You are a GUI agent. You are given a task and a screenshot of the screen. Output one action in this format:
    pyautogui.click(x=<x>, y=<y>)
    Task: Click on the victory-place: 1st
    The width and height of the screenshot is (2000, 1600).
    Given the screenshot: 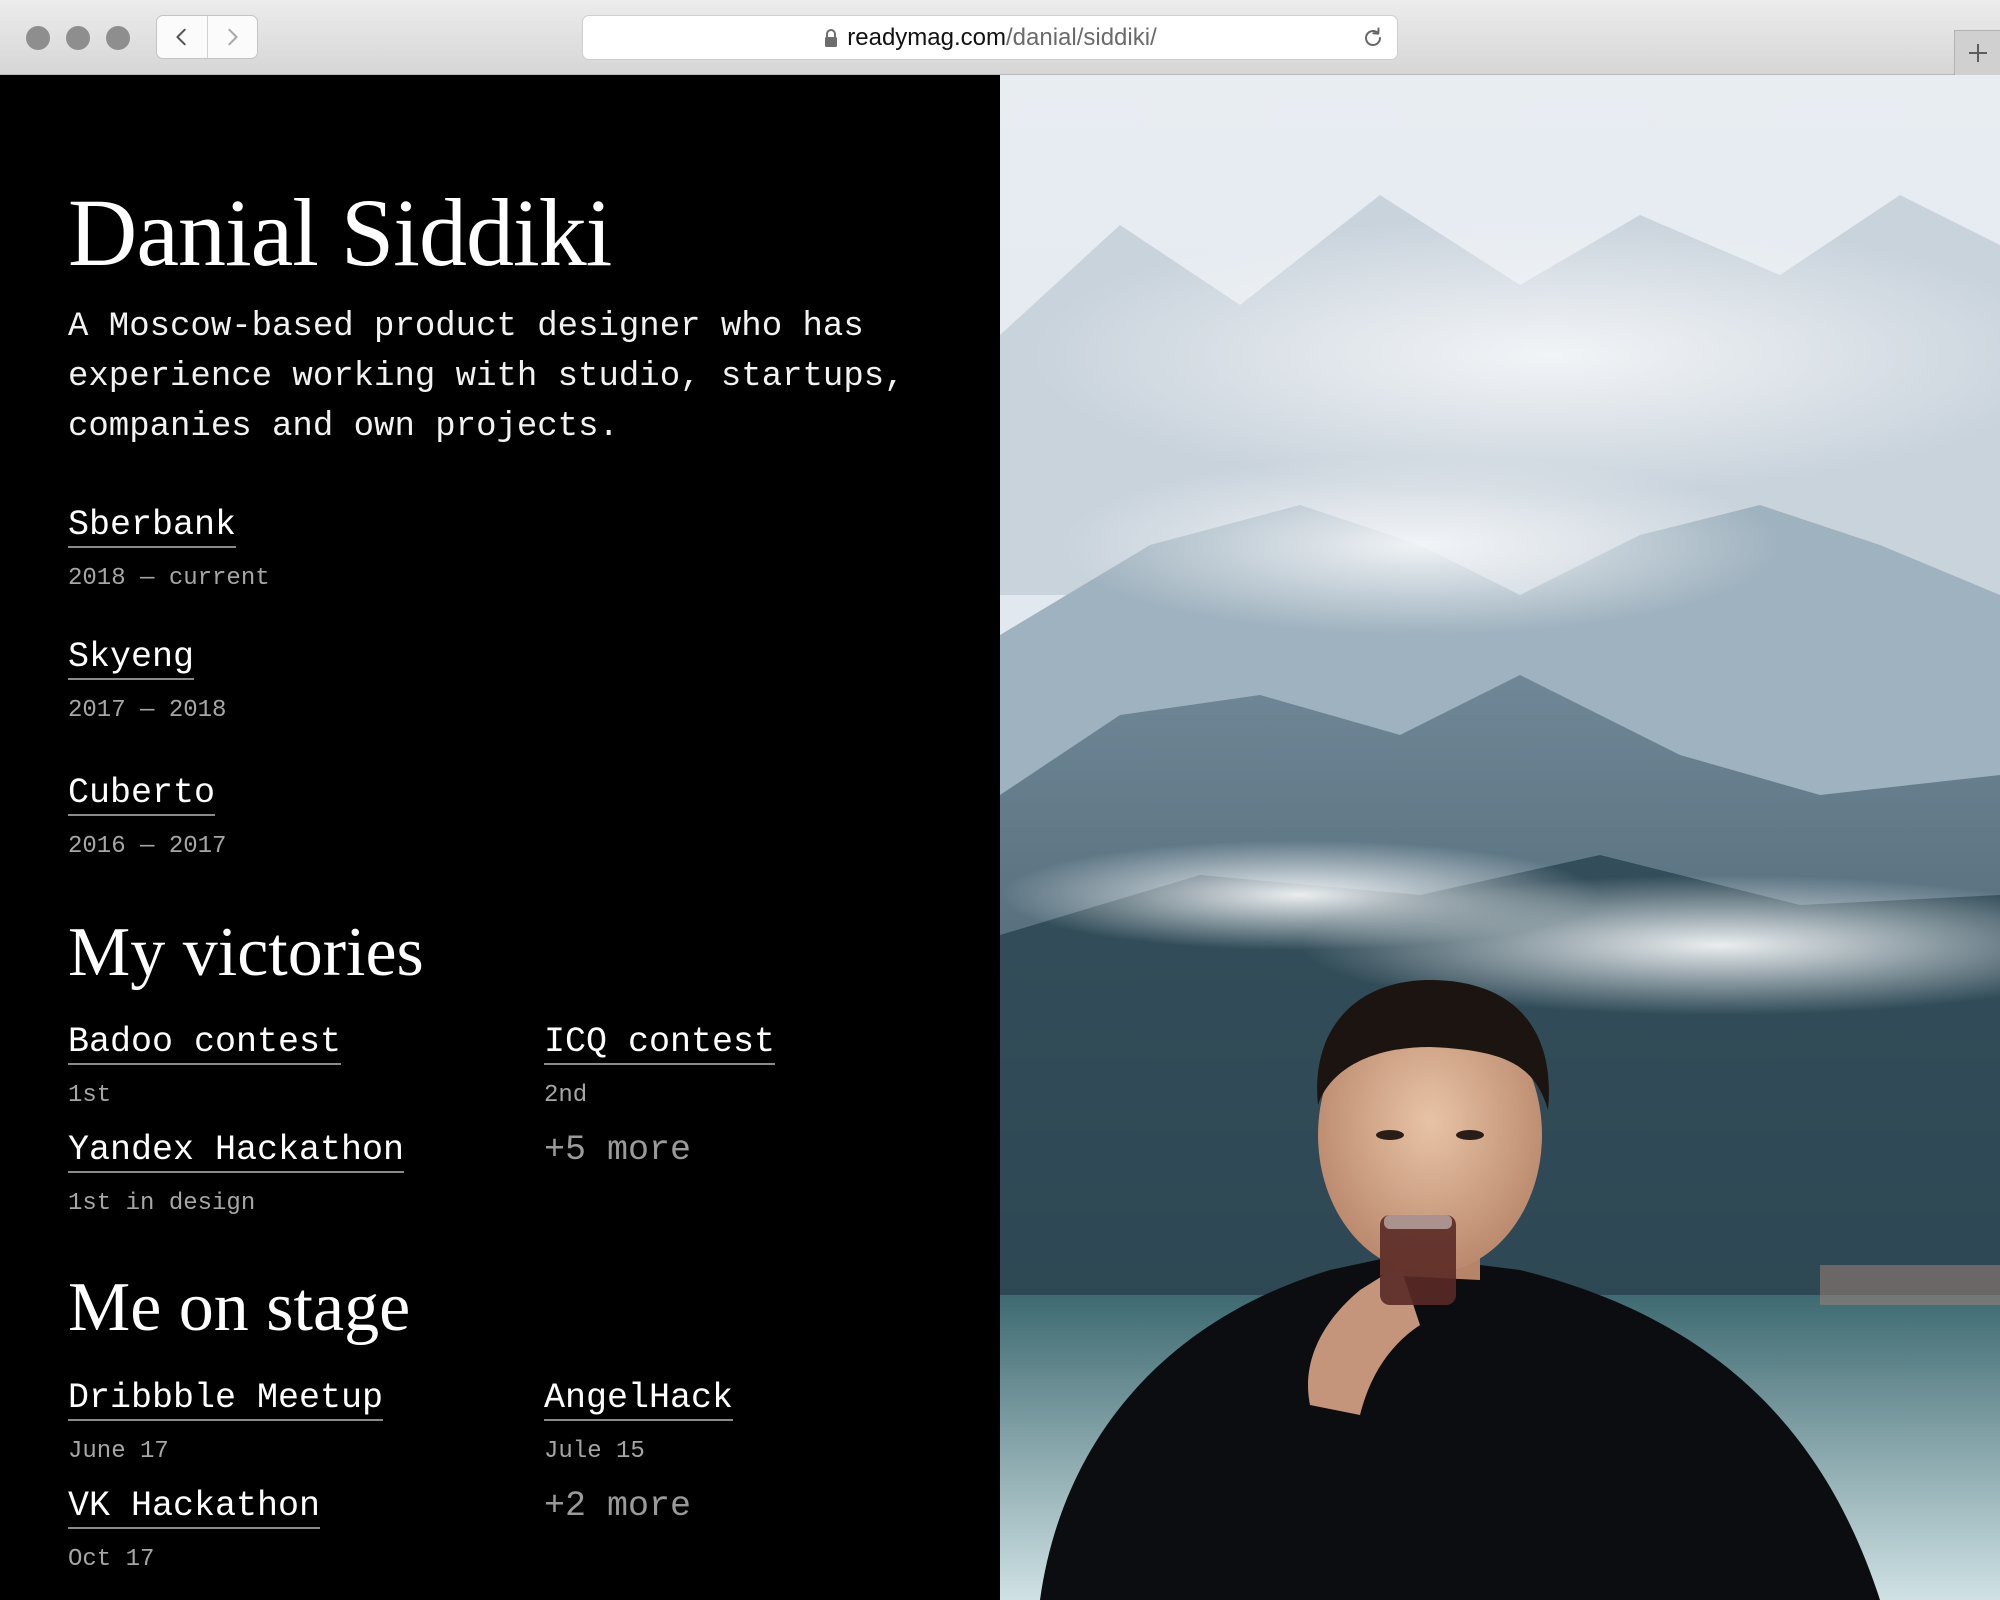 What is the action you would take?
    pyautogui.click(x=90, y=1095)
    